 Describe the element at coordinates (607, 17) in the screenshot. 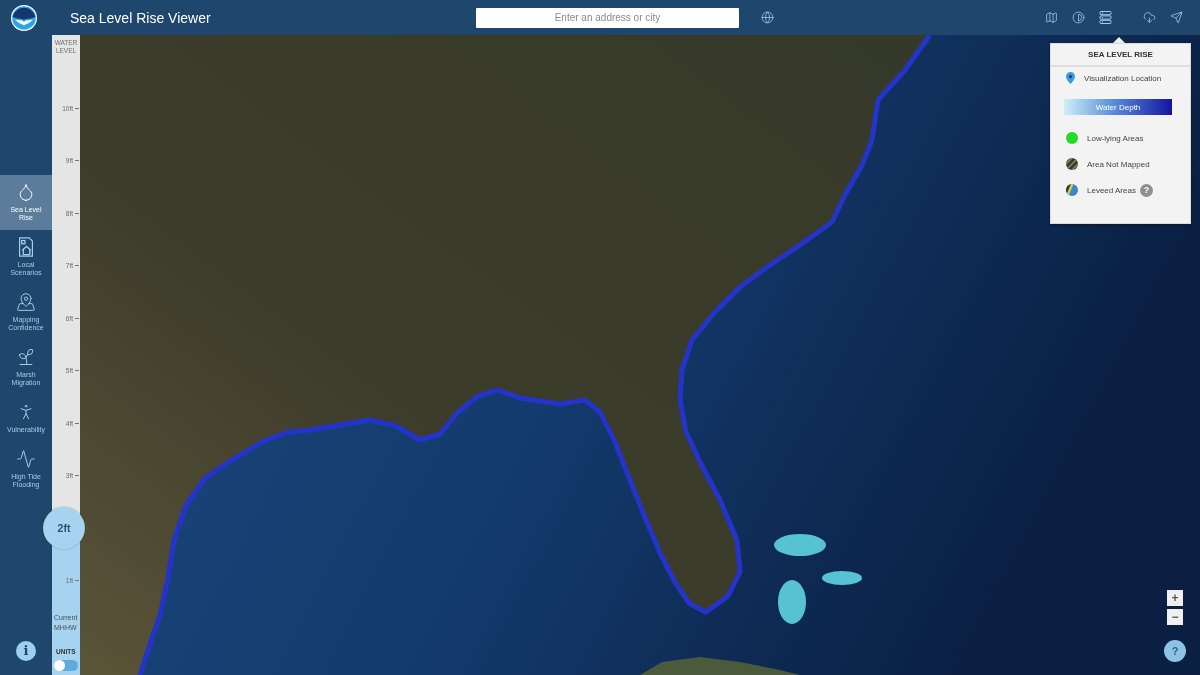

I see `search-field: Enter an address or city` at that location.